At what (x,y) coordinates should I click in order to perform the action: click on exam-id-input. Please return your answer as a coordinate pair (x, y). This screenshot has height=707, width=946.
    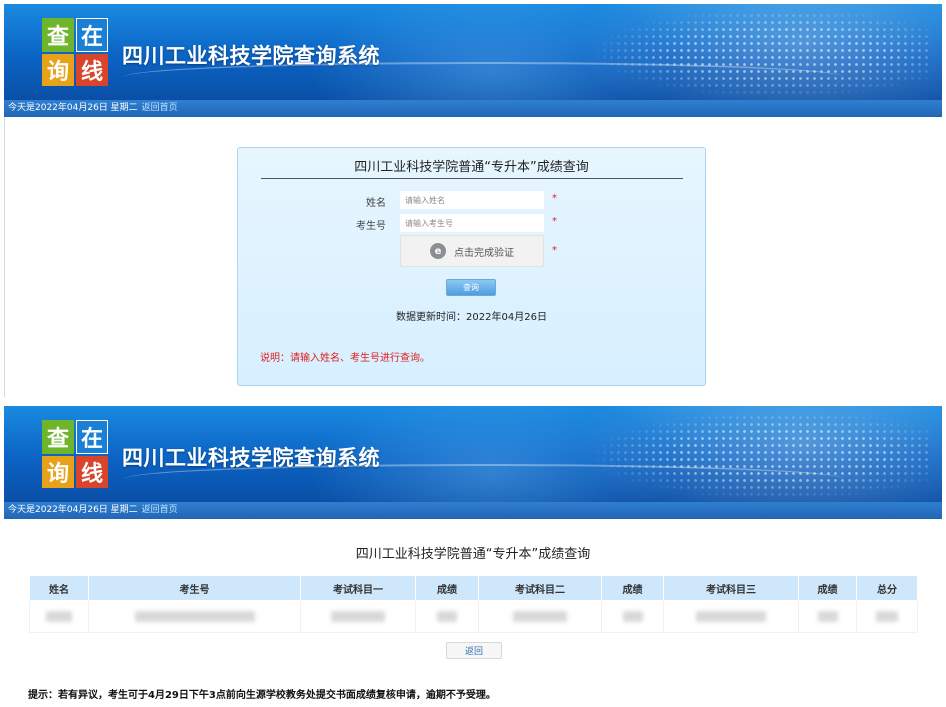
    Looking at the image, I should click on (472, 223).